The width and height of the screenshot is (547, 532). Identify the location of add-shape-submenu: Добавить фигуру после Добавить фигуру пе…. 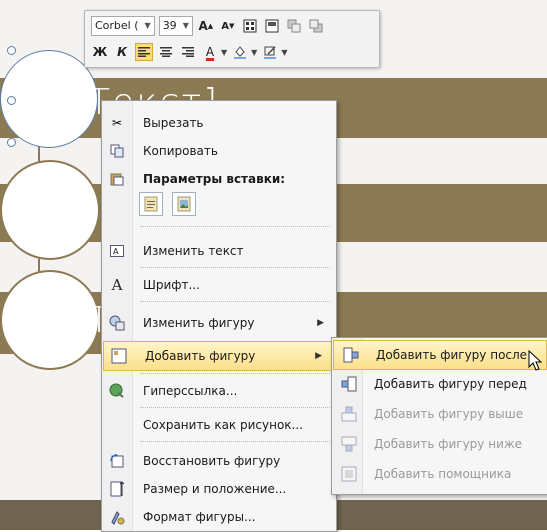
(439, 416).